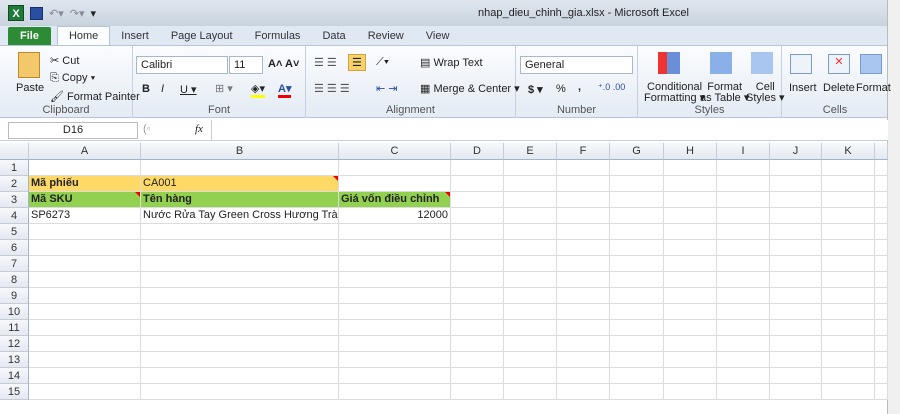 Image resolution: width=900 pixels, height=414 pixels. Describe the element at coordinates (29, 65) in the screenshot. I see `paste-icon` at that location.